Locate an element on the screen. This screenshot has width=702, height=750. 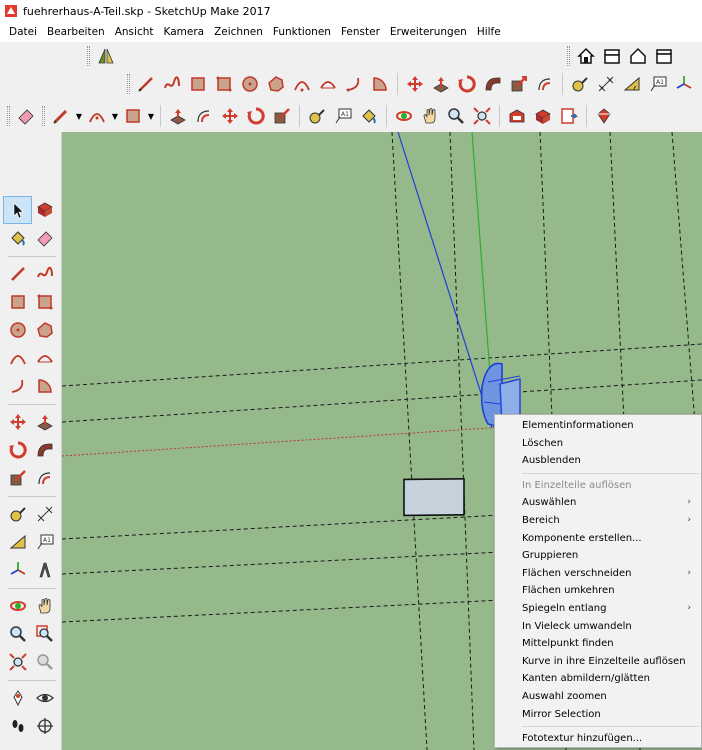
polygon-icon is located at coordinates (44, 330).